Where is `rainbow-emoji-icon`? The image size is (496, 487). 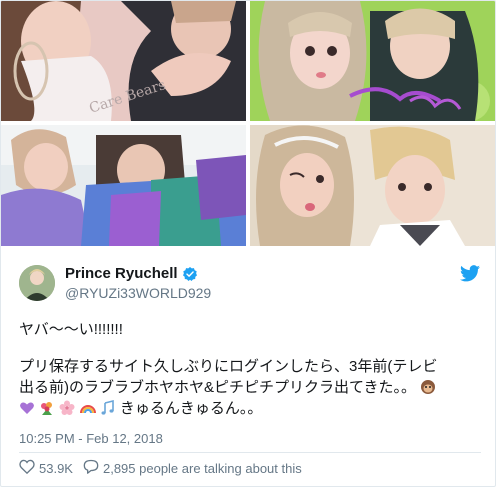 rainbow-emoji-icon is located at coordinates (87, 408).